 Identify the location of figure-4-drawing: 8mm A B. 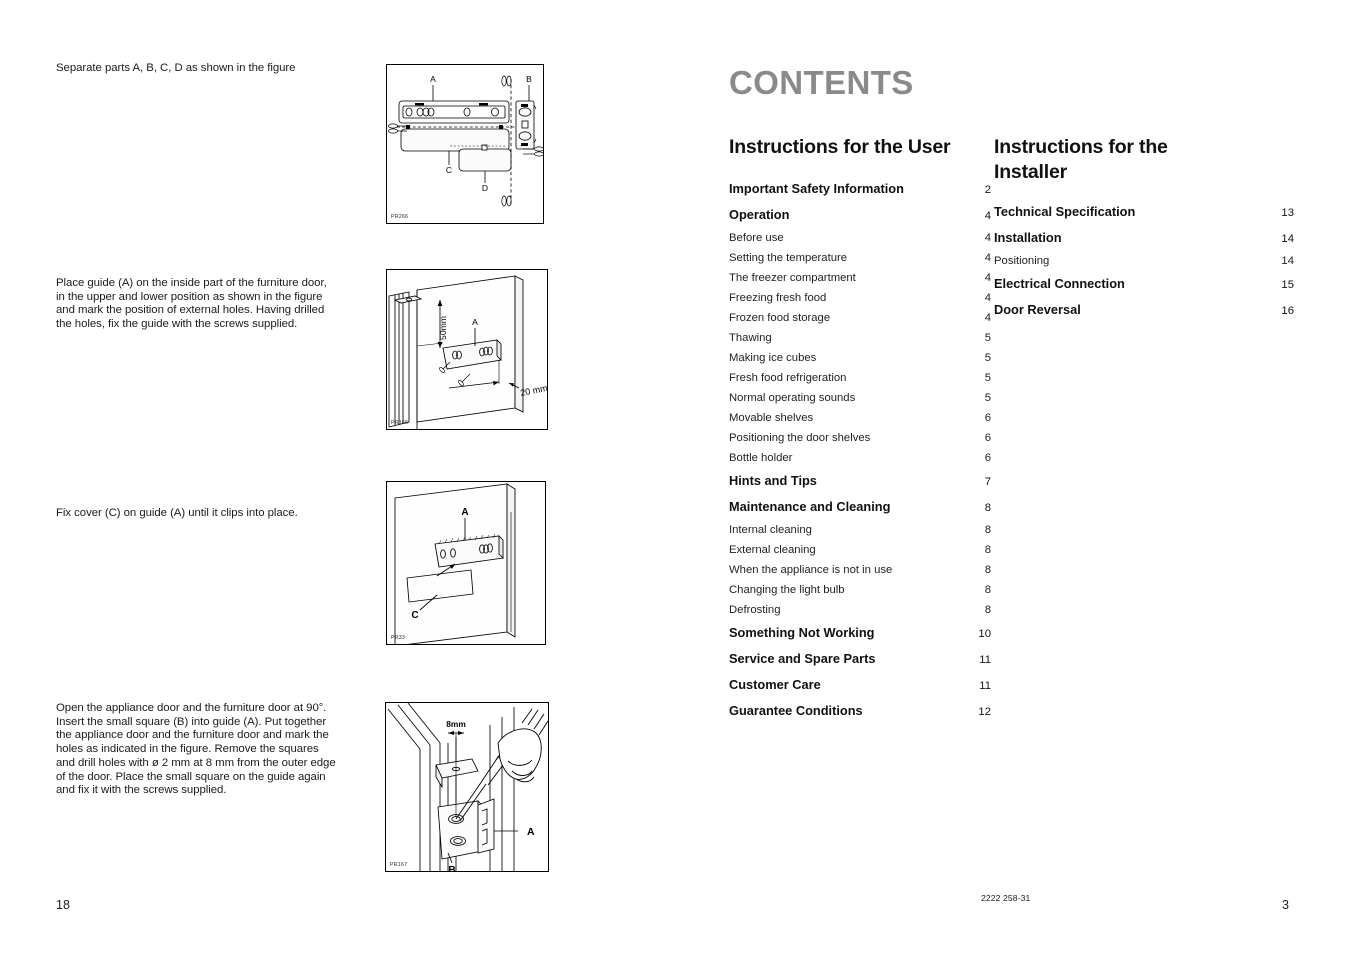
(467, 787).